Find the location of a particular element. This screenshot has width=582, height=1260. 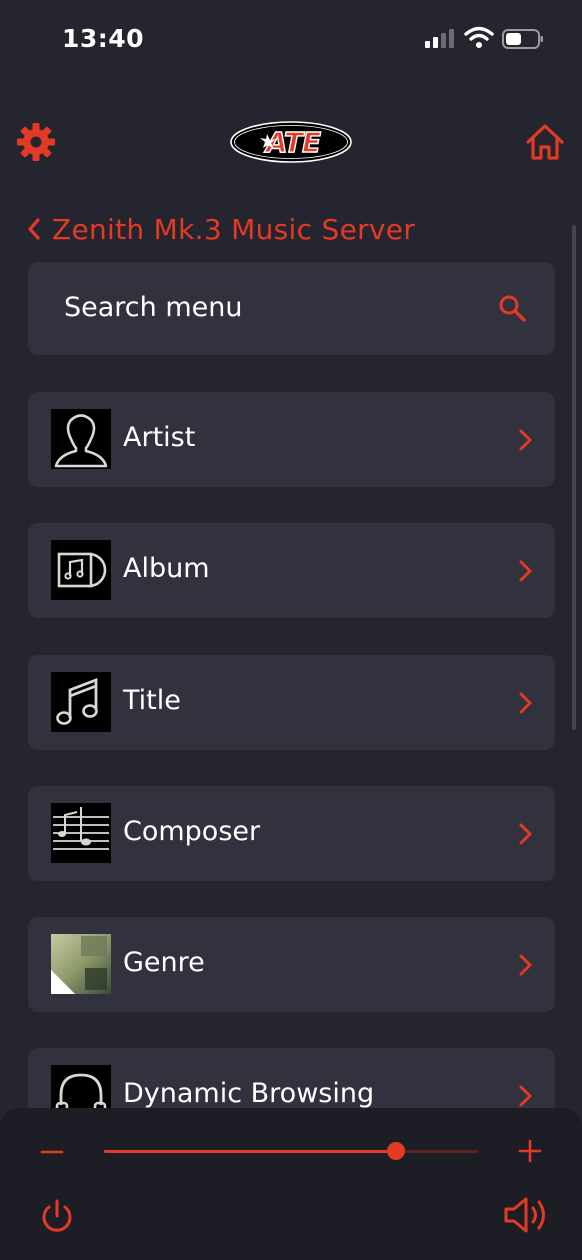

minus-icon is located at coordinates (52, 1152).